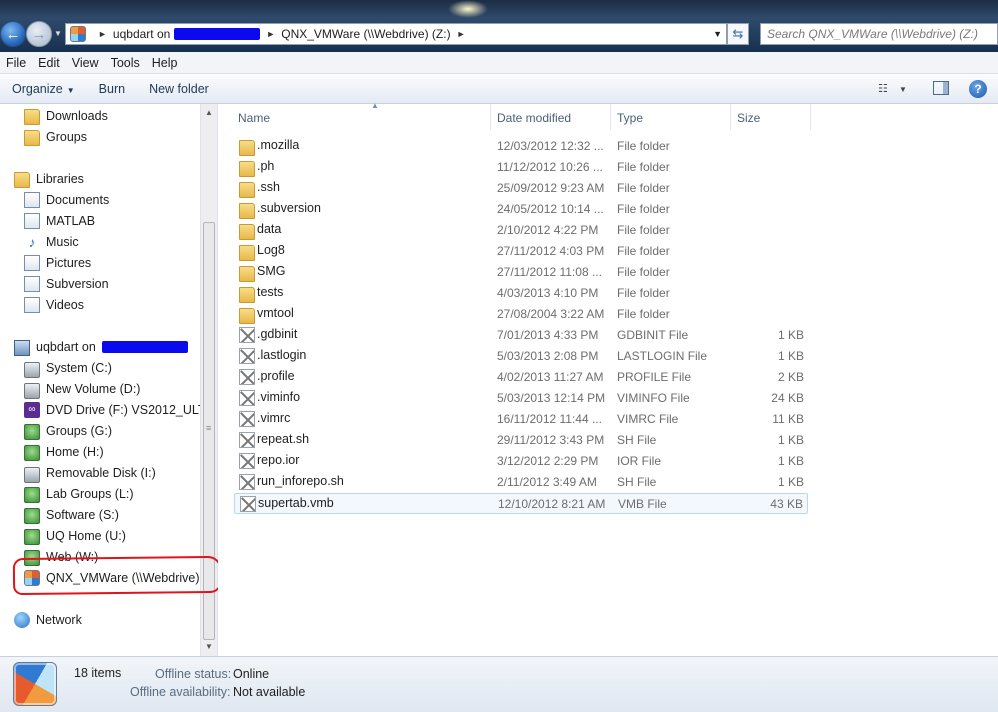 The width and height of the screenshot is (998, 712). Describe the element at coordinates (49, 179) in the screenshot. I see `nav-item-libraries: Libraries` at that location.